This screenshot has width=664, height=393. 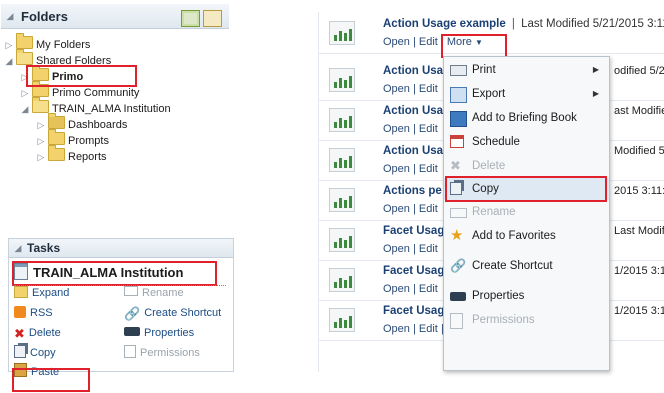 I want to click on highlight-copy, so click(x=526, y=189).